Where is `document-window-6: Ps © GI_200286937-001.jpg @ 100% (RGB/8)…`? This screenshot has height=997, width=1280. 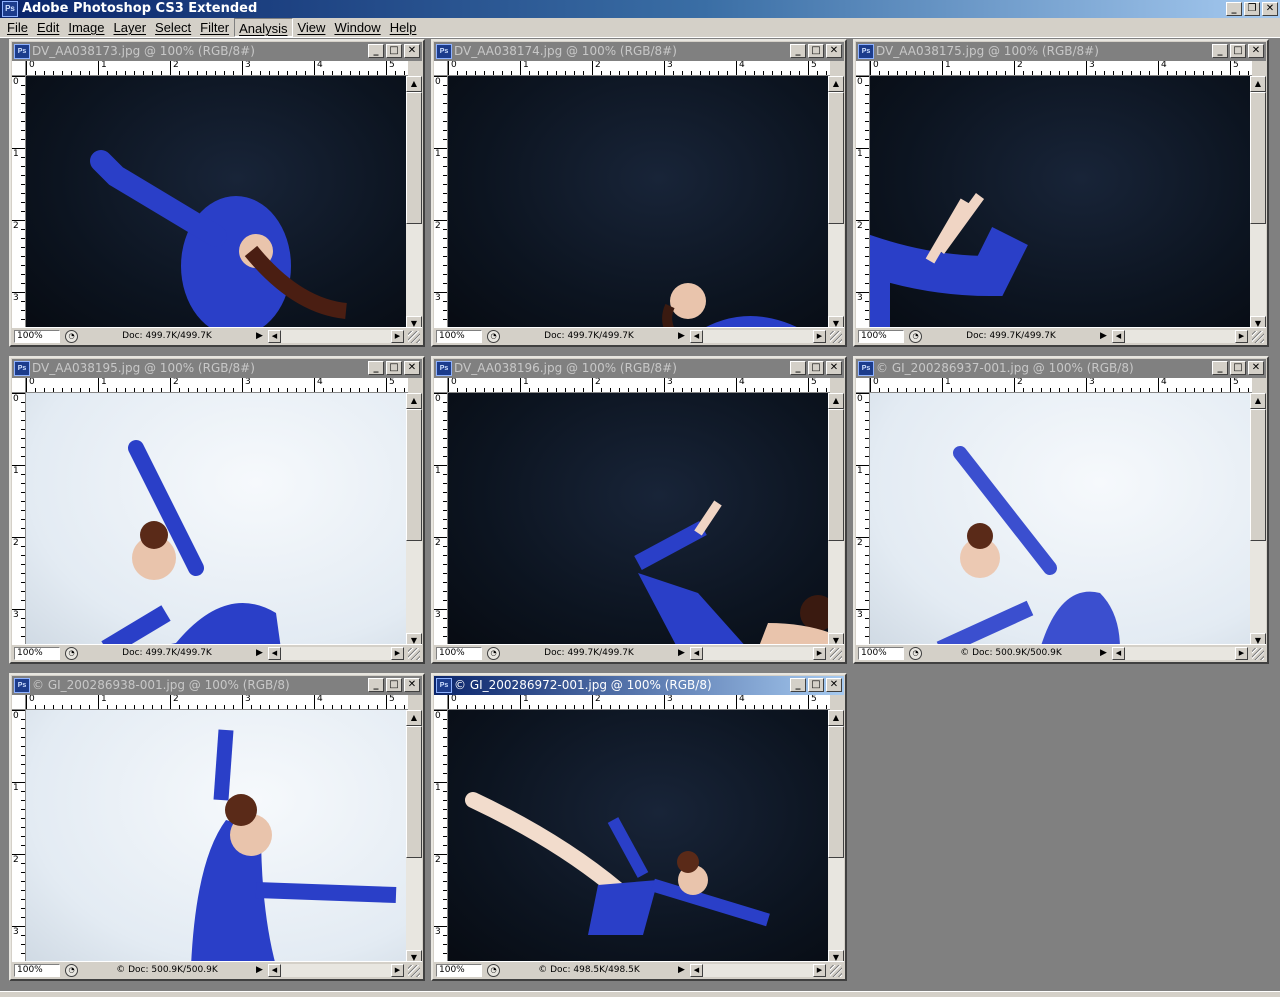
document-window-6: Ps © GI_200286937-001.jpg @ 100% (RGB/8)… is located at coordinates (1061, 510).